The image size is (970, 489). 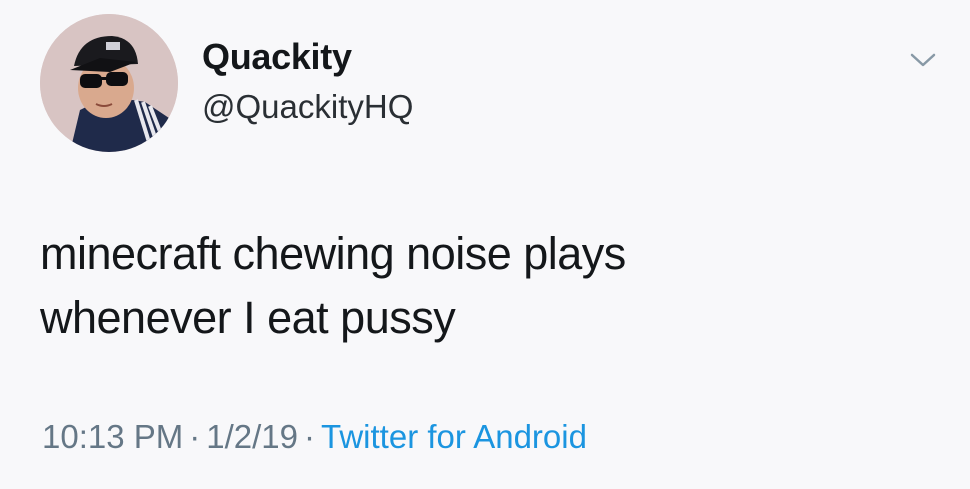 I want to click on avatar-image, so click(x=109, y=83).